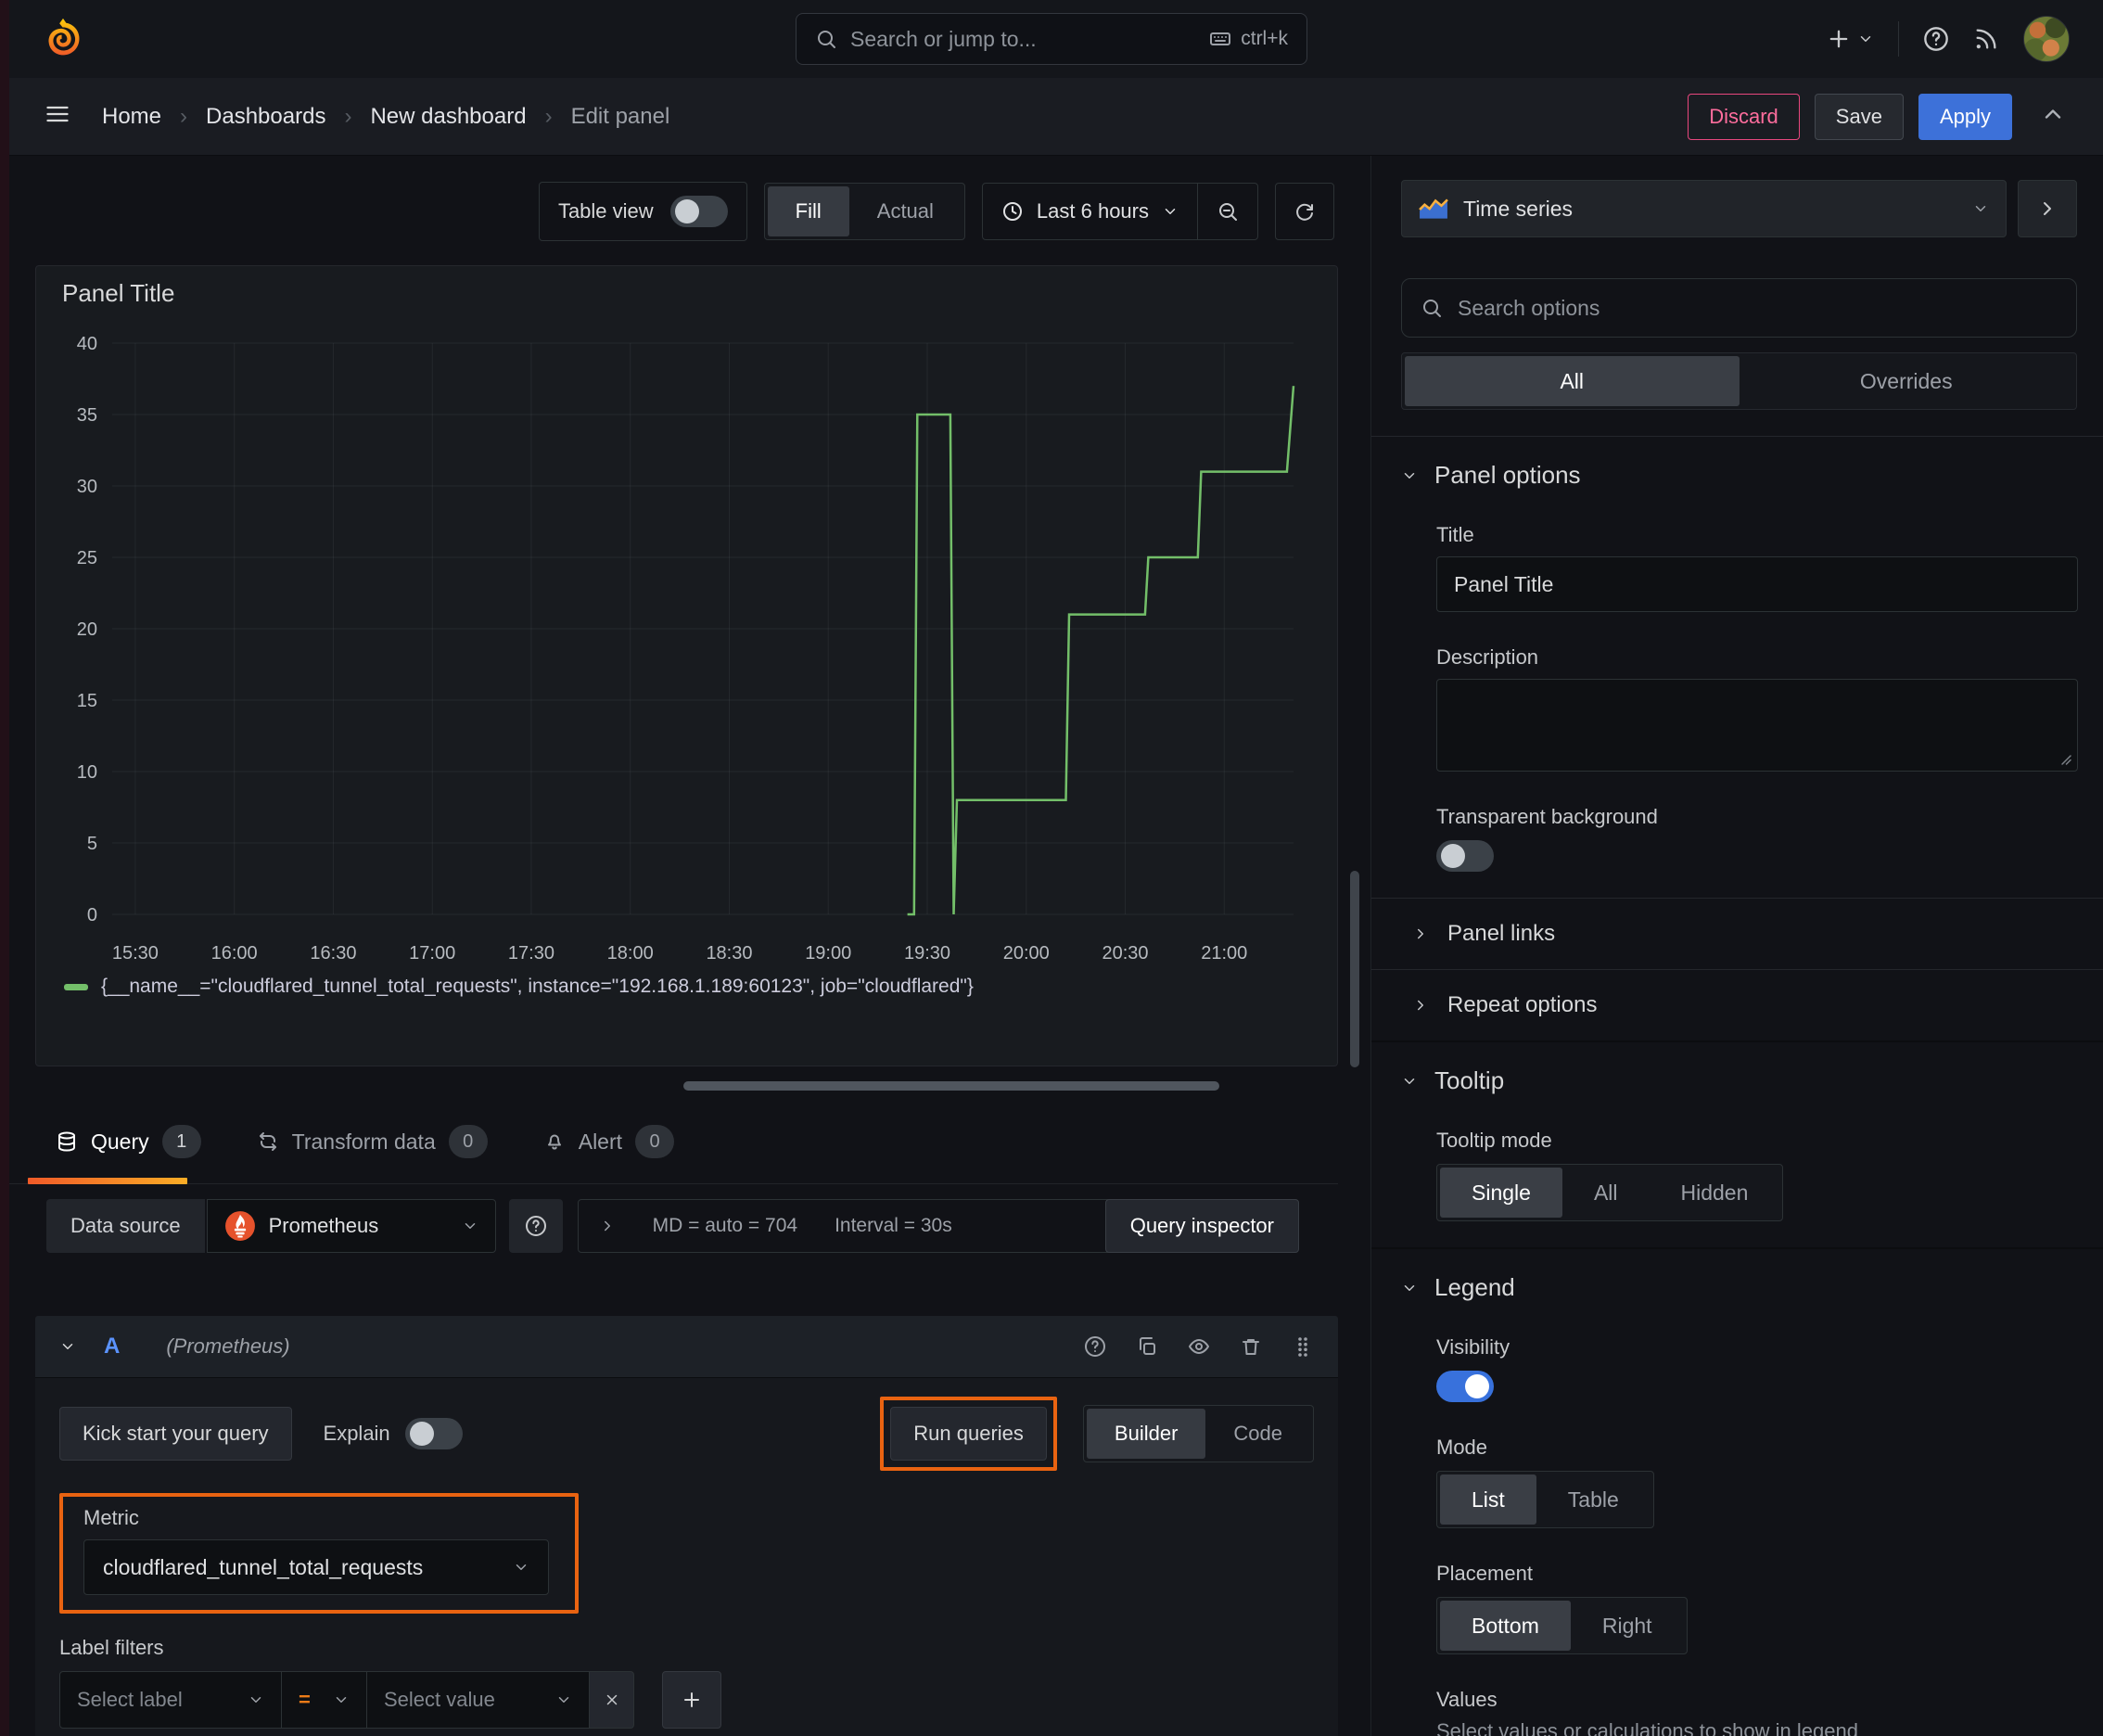 This screenshot has width=2103, height=1736. I want to click on x-tick-label: 18:00, so click(630, 954).